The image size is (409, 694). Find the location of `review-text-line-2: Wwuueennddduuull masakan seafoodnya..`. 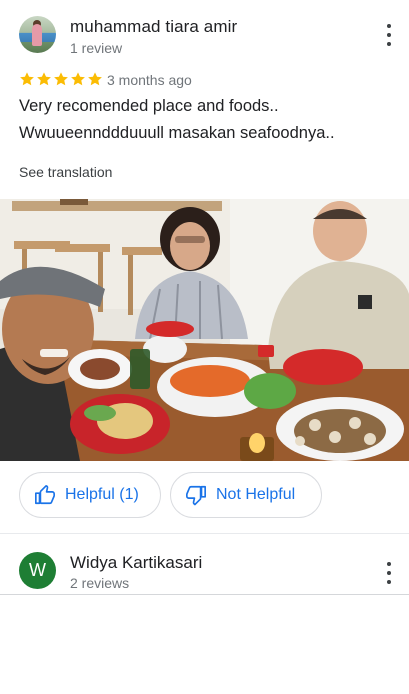

review-text-line-2: Wwuueennddduuull masakan seafoodnya.. is located at coordinates (177, 133).